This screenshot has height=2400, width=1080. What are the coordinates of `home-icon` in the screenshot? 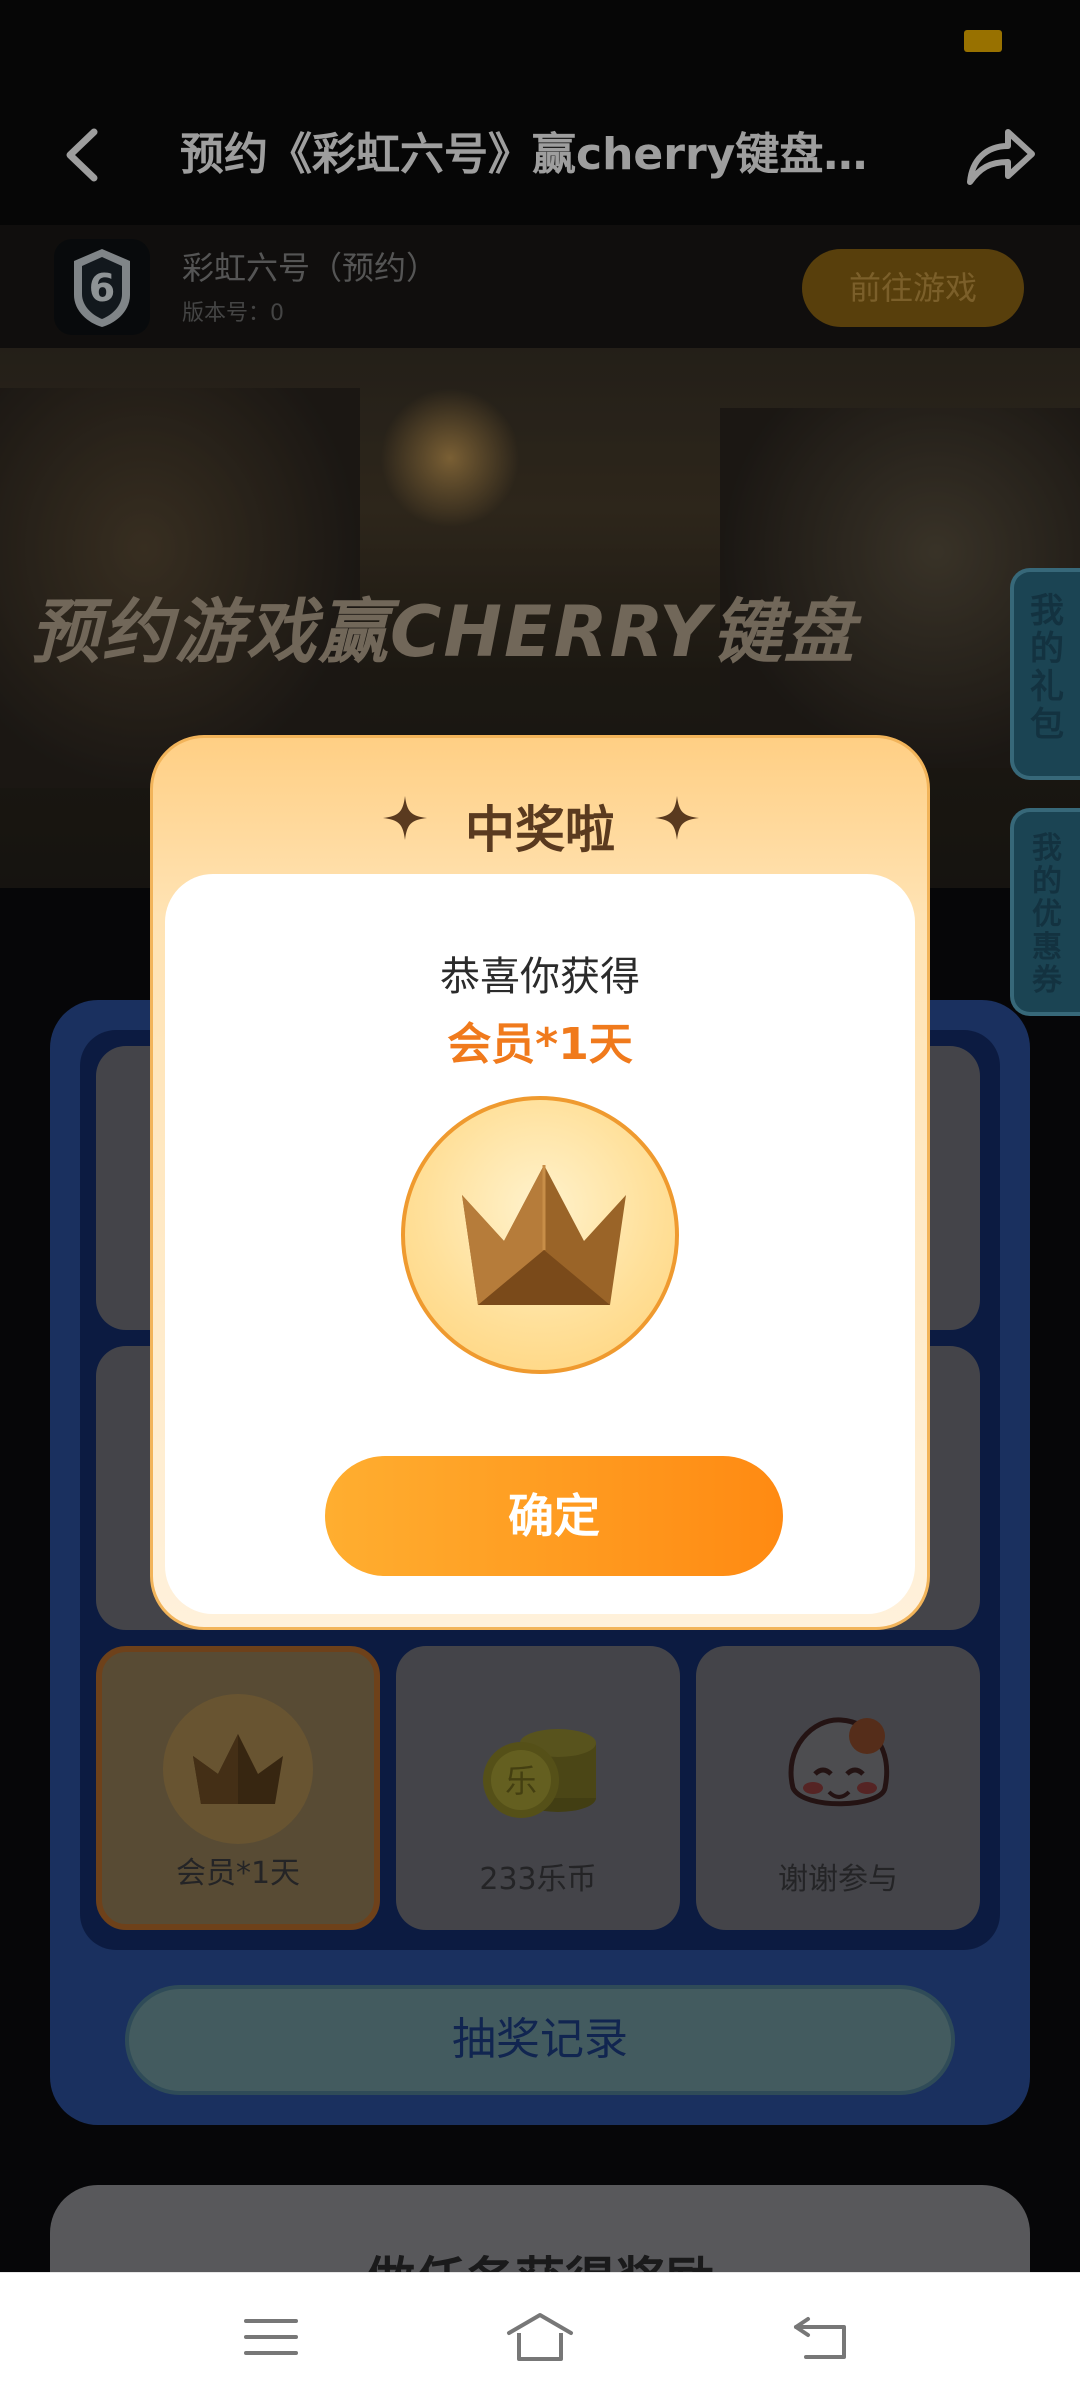 It's located at (540, 2337).